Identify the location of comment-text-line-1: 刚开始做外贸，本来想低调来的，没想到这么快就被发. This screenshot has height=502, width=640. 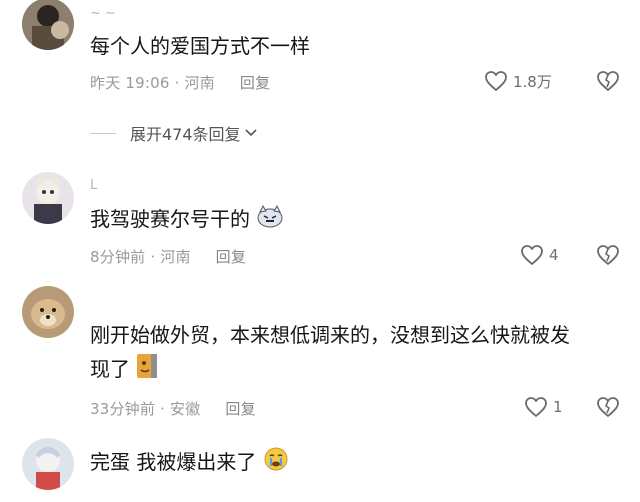
(330, 335).